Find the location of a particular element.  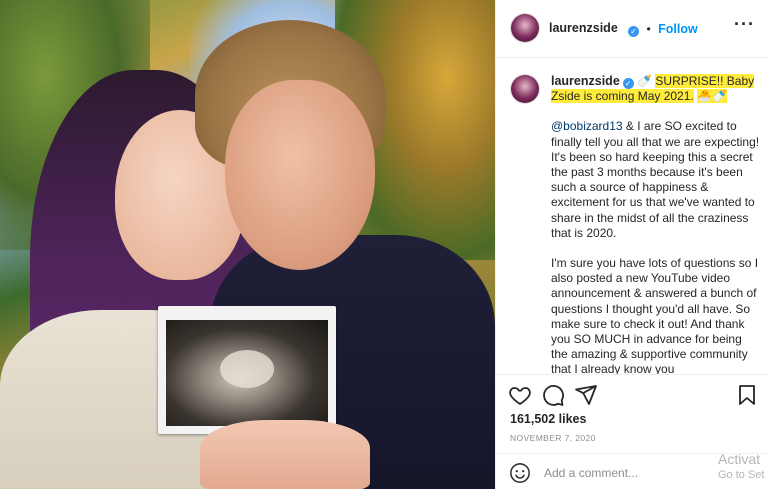

verified-icon: ✓ is located at coordinates (633, 31).